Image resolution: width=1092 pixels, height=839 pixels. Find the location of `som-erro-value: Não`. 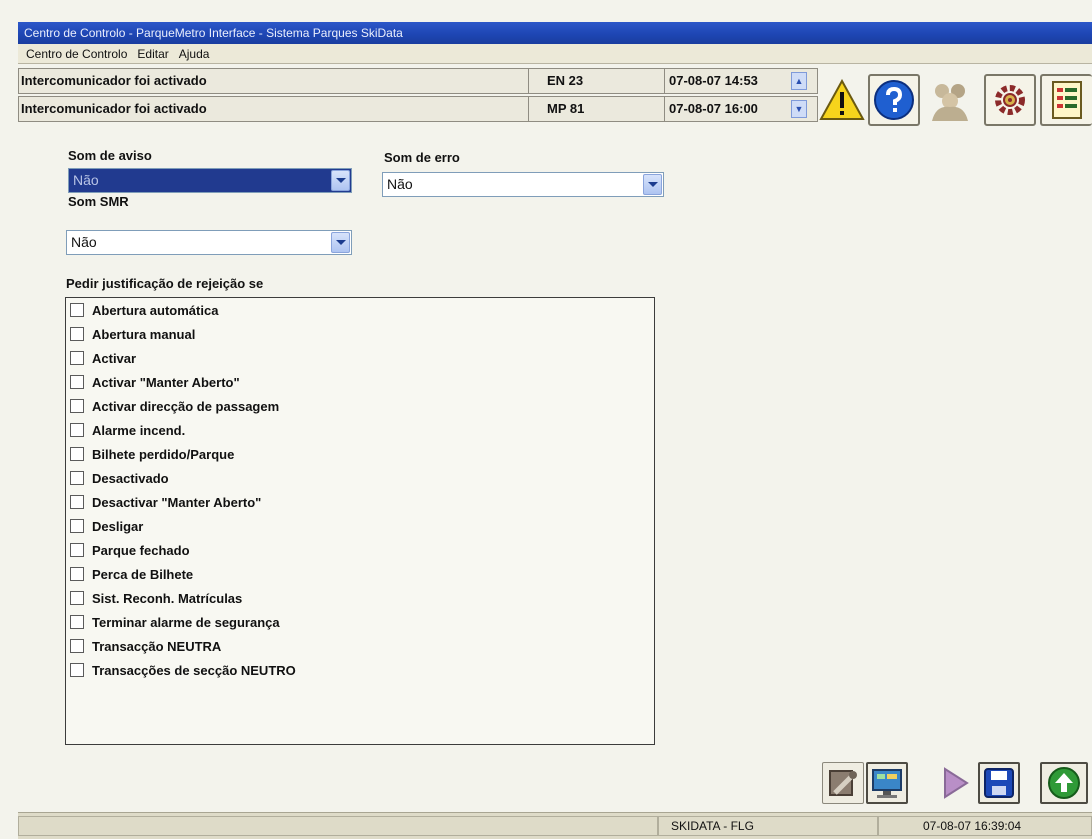

som-erro-value: Não is located at coordinates (400, 184).